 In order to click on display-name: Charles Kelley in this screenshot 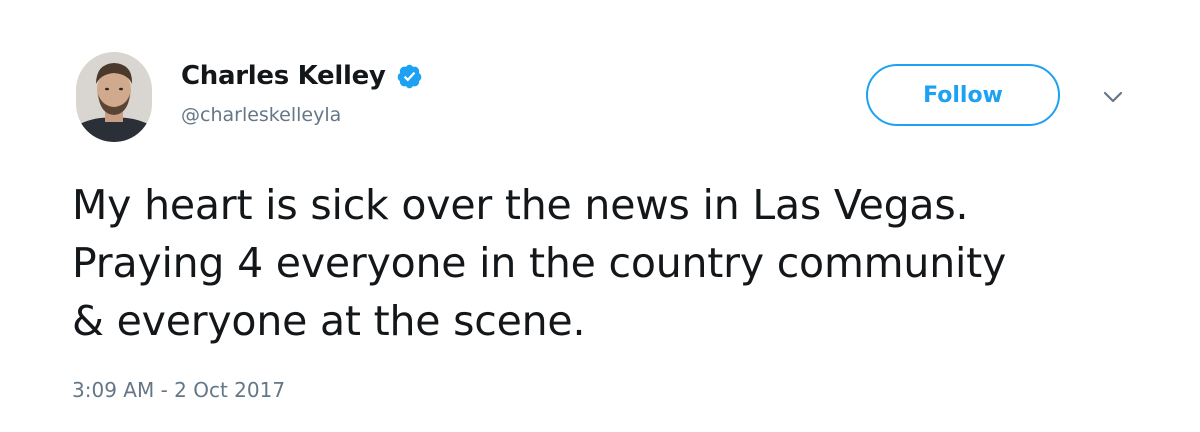, I will do `click(283, 76)`.